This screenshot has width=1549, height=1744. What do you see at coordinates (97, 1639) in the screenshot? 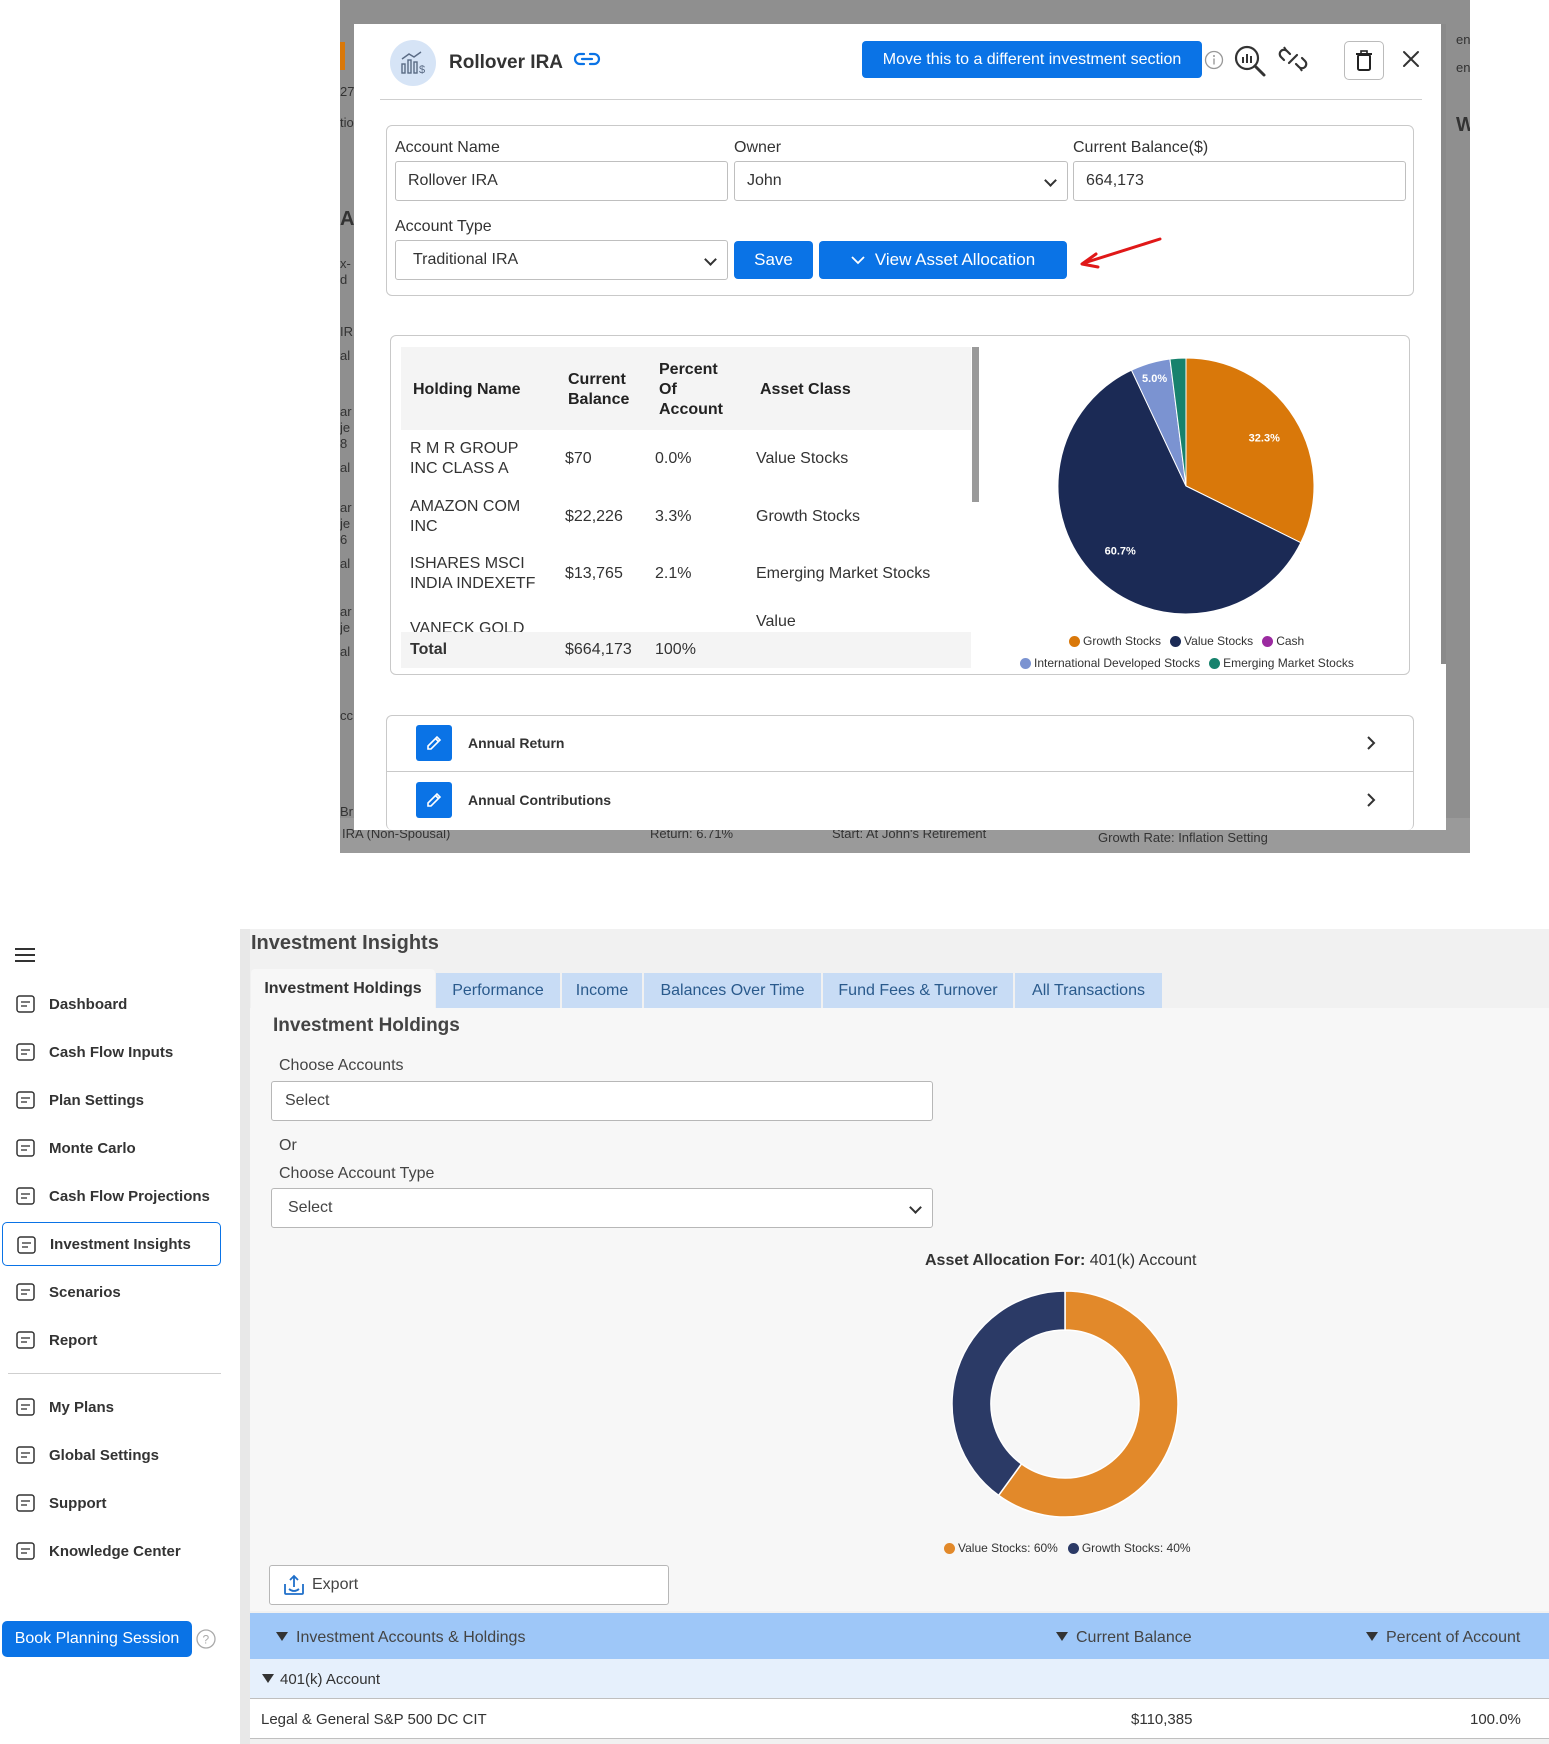
I see `book-planning-session-button: Book Planning Session` at bounding box center [97, 1639].